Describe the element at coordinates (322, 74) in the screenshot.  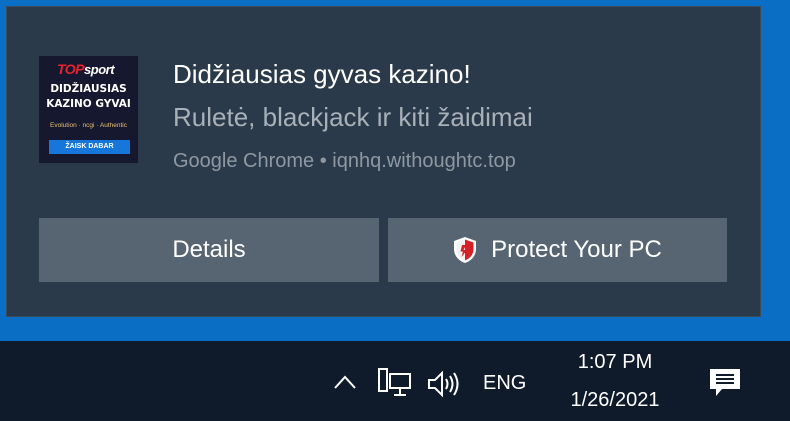
I see `notification-title: Didžiausias gyvas kazino!` at that location.